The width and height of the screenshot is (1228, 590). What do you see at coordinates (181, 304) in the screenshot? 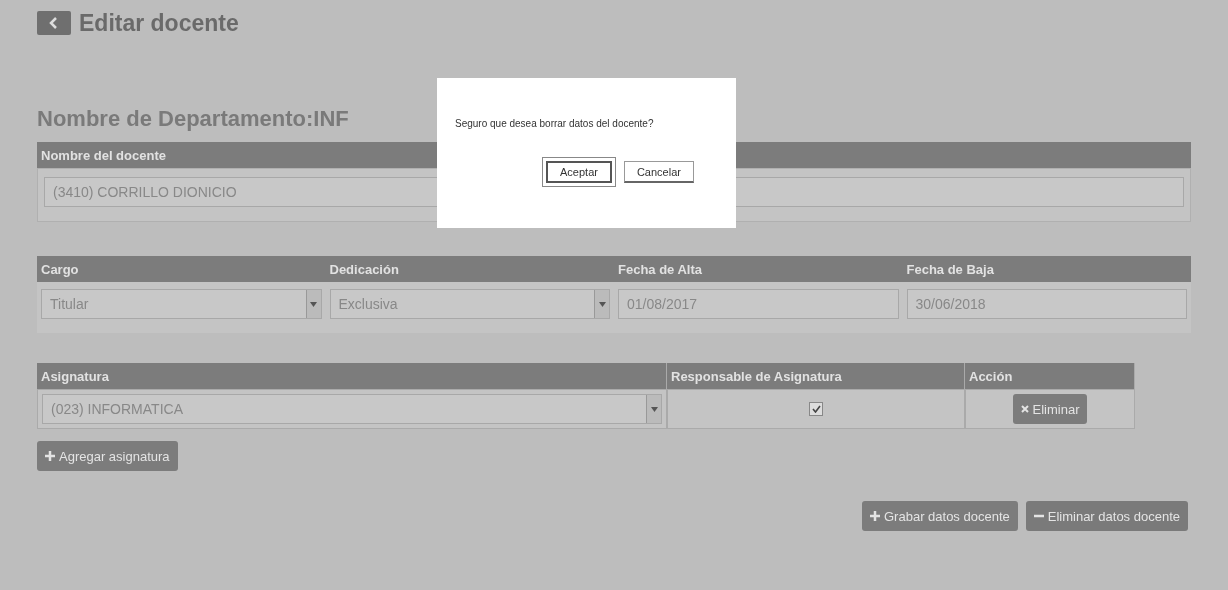
I see `select-field: Titular` at bounding box center [181, 304].